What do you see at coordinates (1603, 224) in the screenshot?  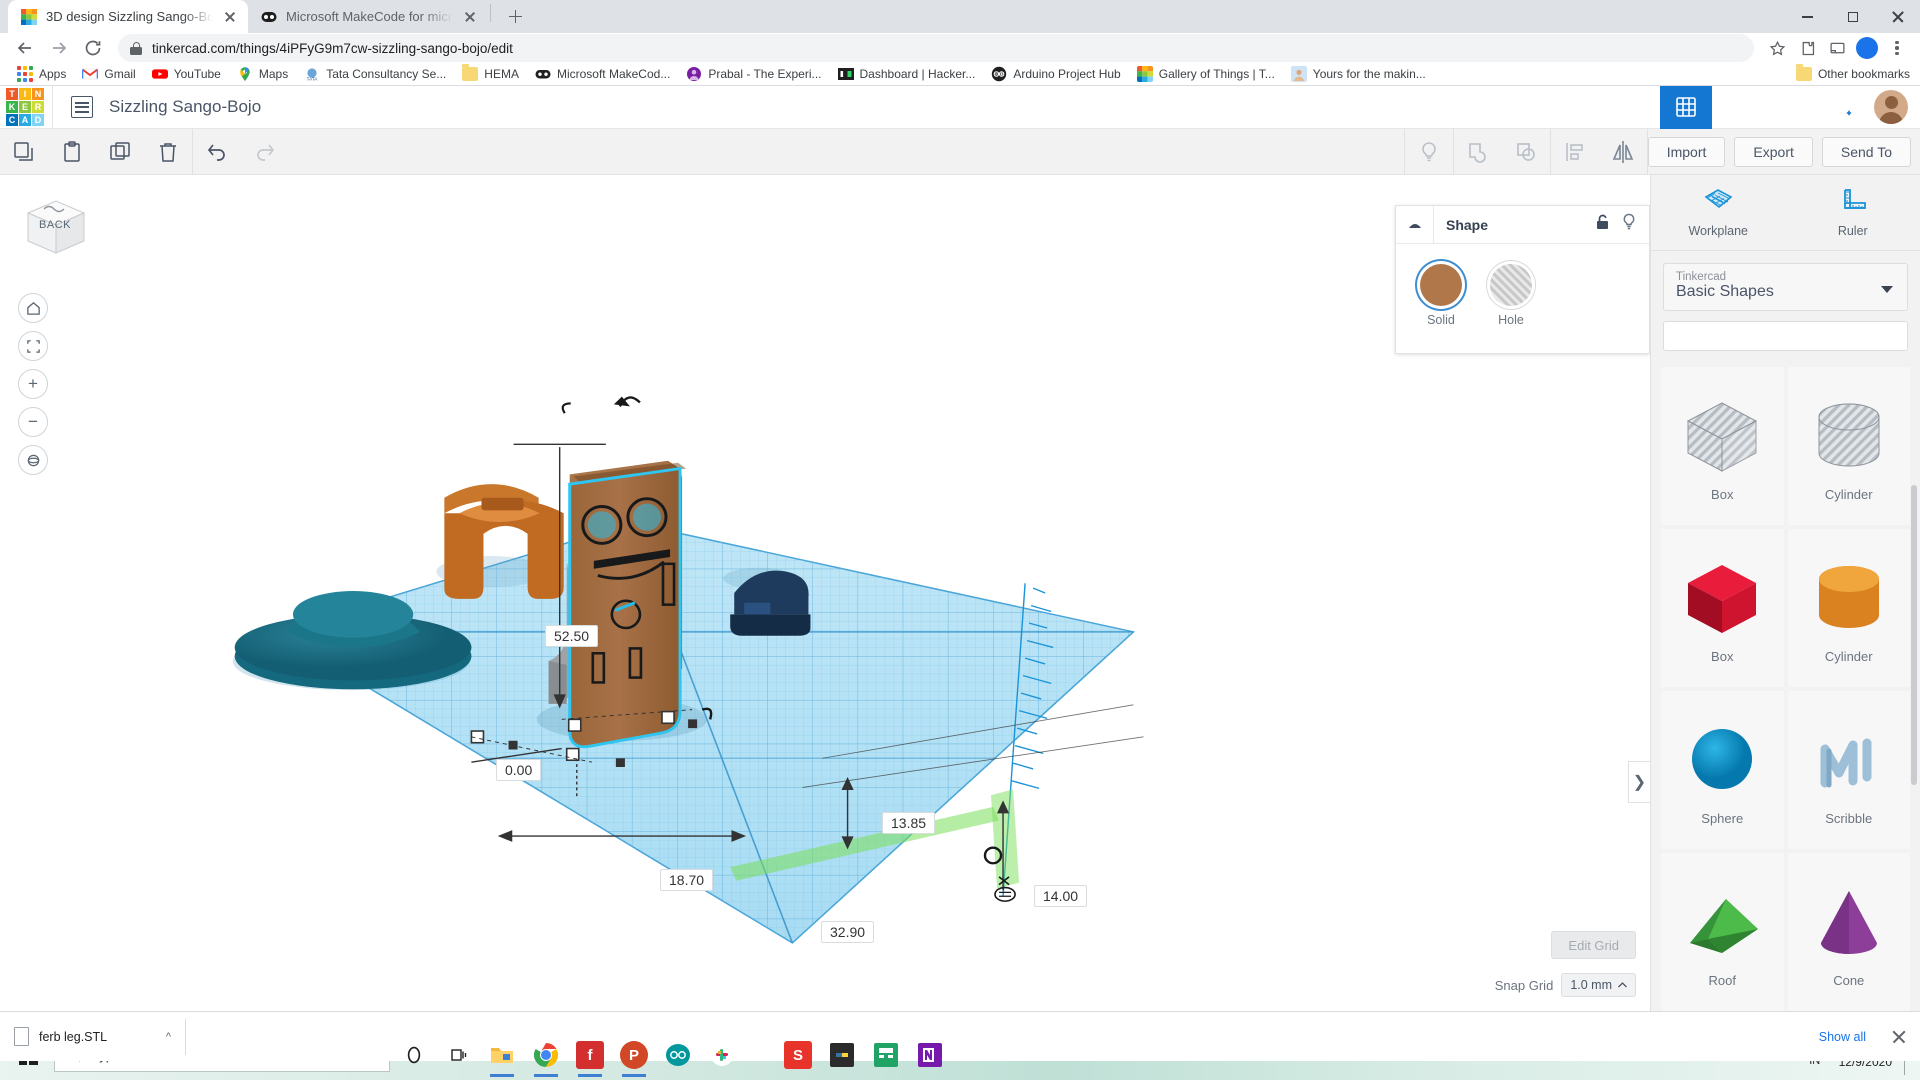 I see `unlock-icon` at bounding box center [1603, 224].